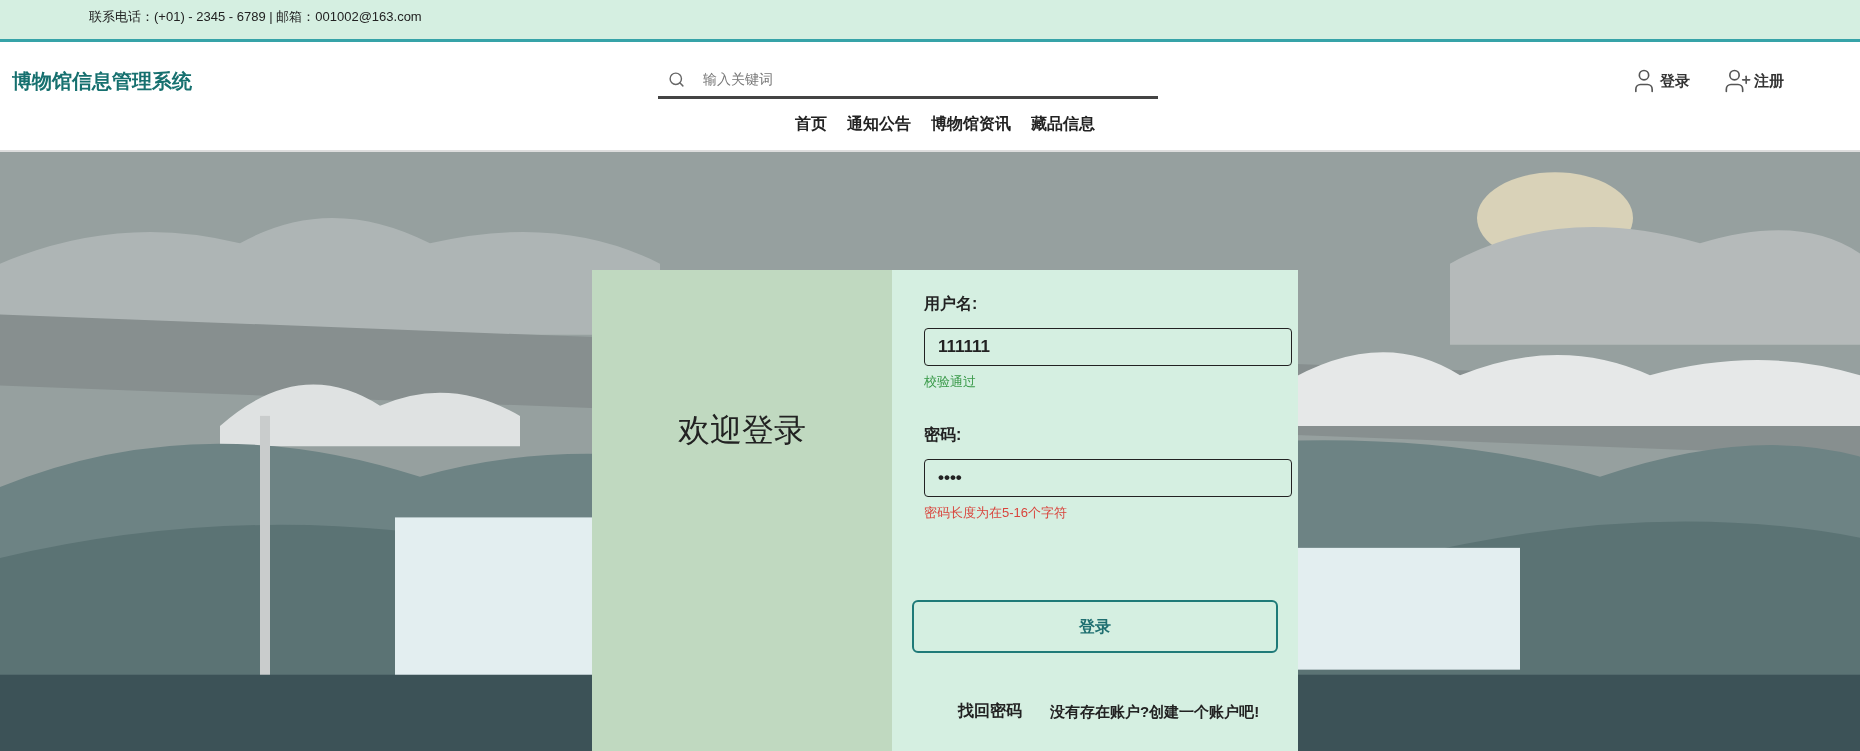 The height and width of the screenshot is (751, 1860). What do you see at coordinates (1063, 124) in the screenshot?
I see `nav-link: 藏品信息` at bounding box center [1063, 124].